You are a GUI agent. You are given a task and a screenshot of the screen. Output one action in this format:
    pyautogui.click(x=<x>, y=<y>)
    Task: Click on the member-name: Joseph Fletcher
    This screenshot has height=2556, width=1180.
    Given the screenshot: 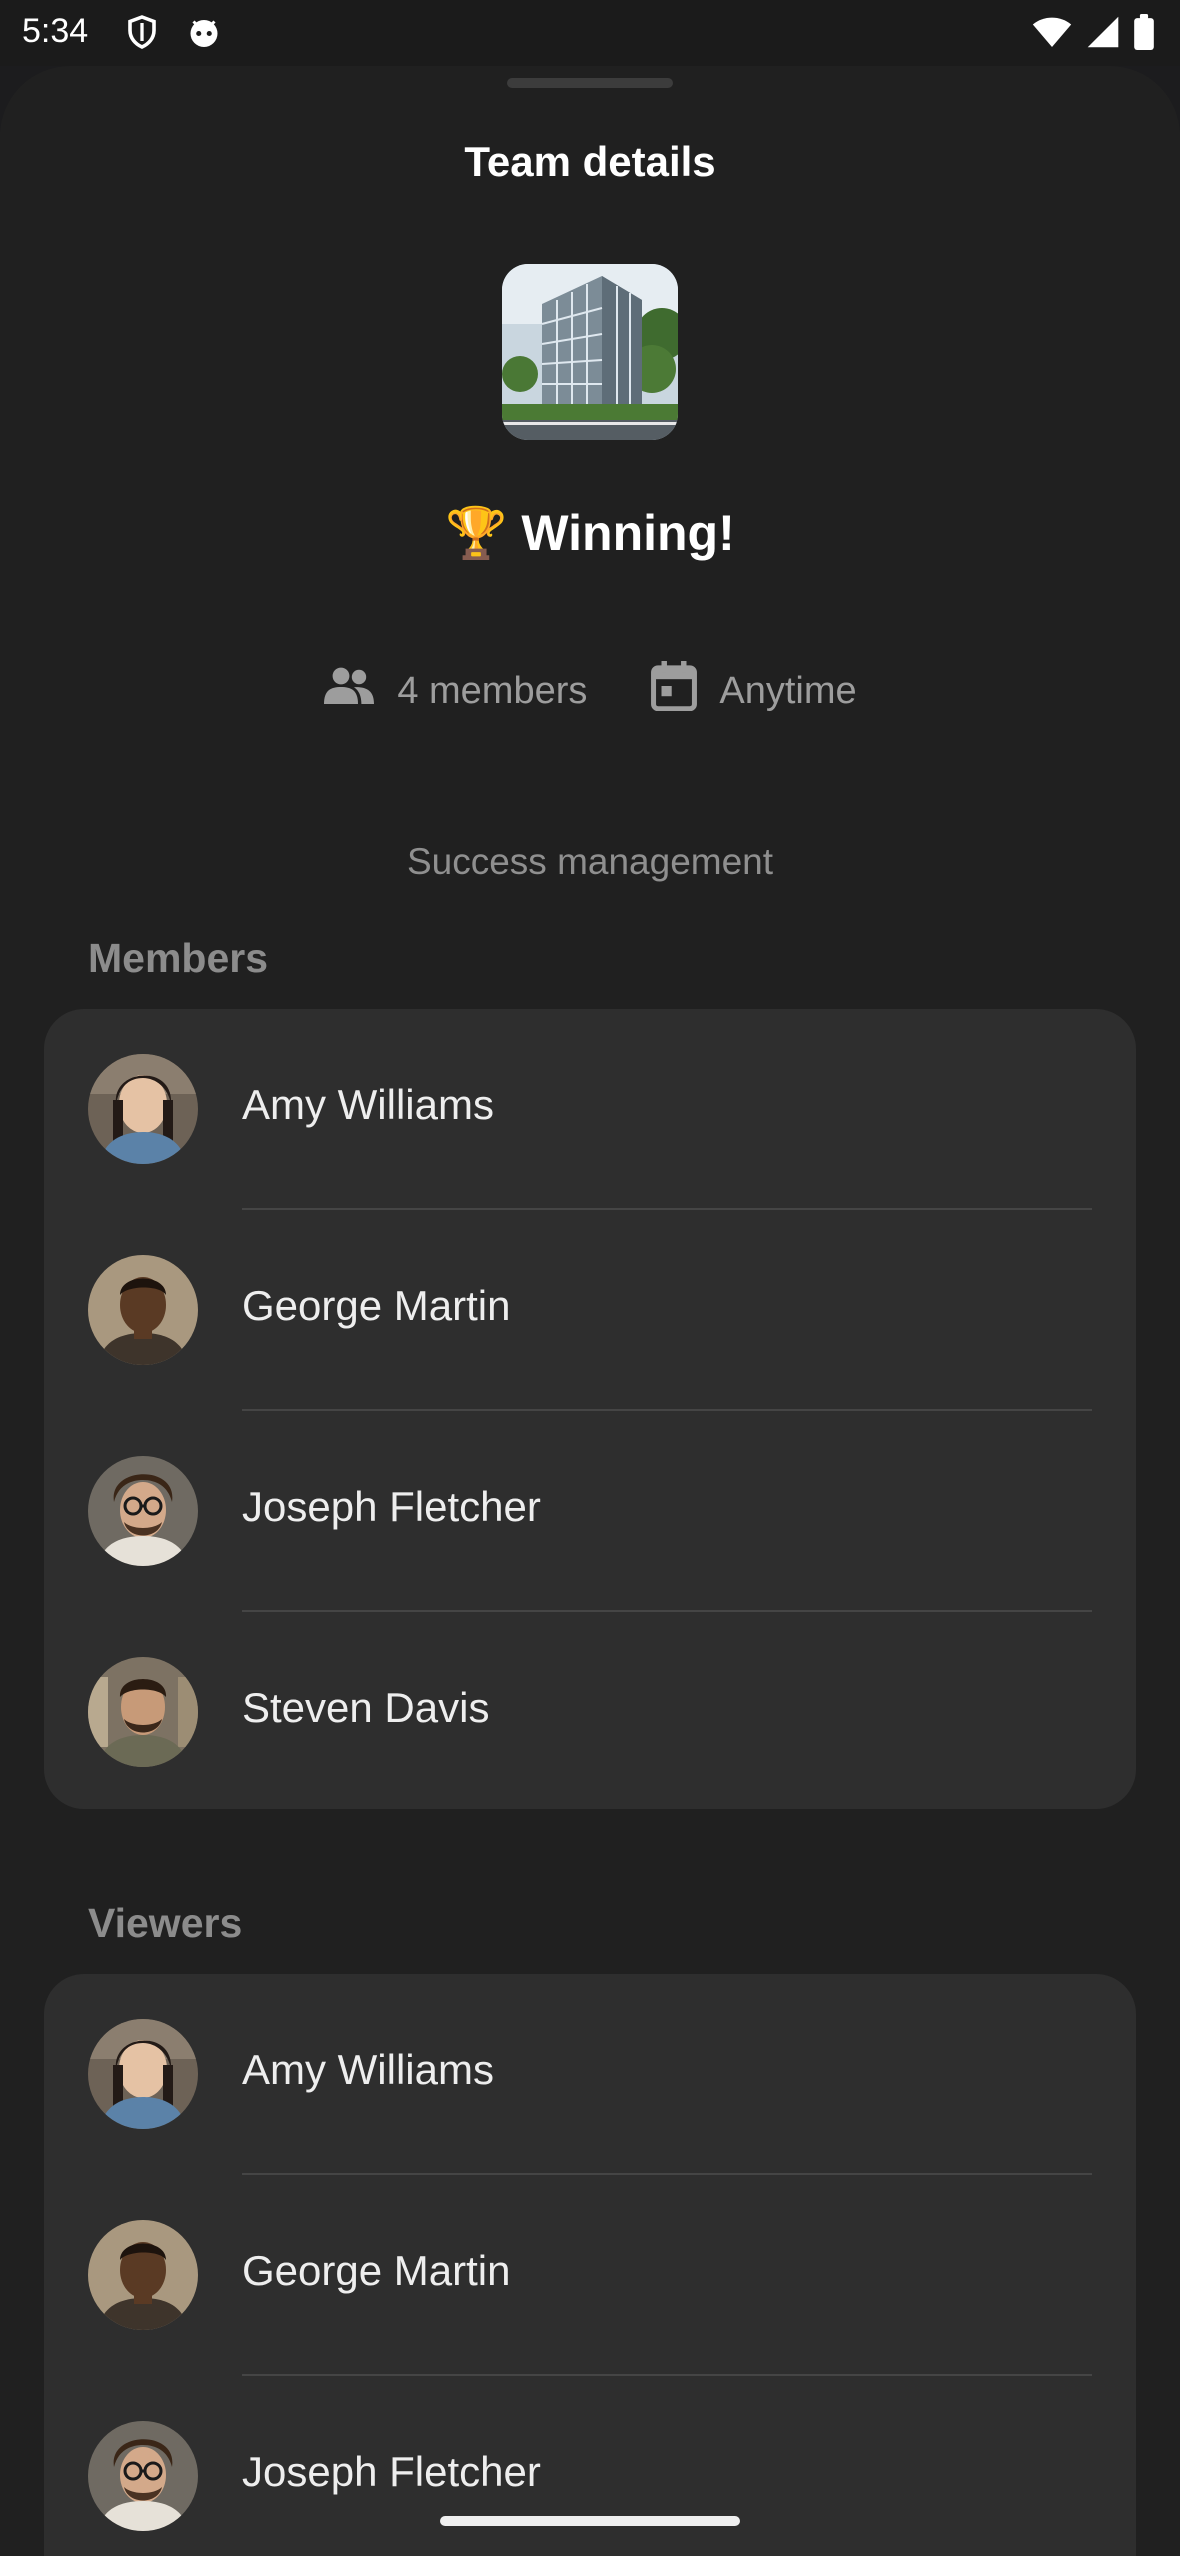 What is the action you would take?
    pyautogui.click(x=391, y=1506)
    